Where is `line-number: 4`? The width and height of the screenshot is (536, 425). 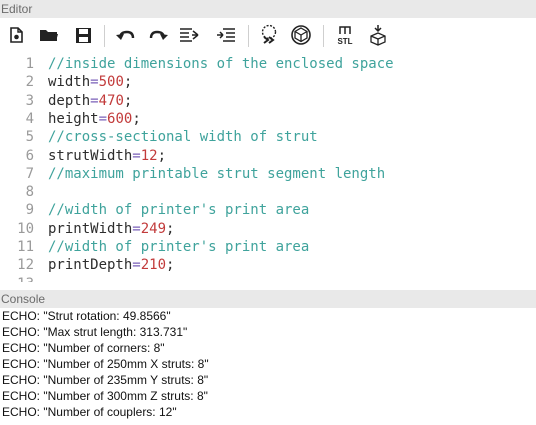 line-number: 4 is located at coordinates (29, 118).